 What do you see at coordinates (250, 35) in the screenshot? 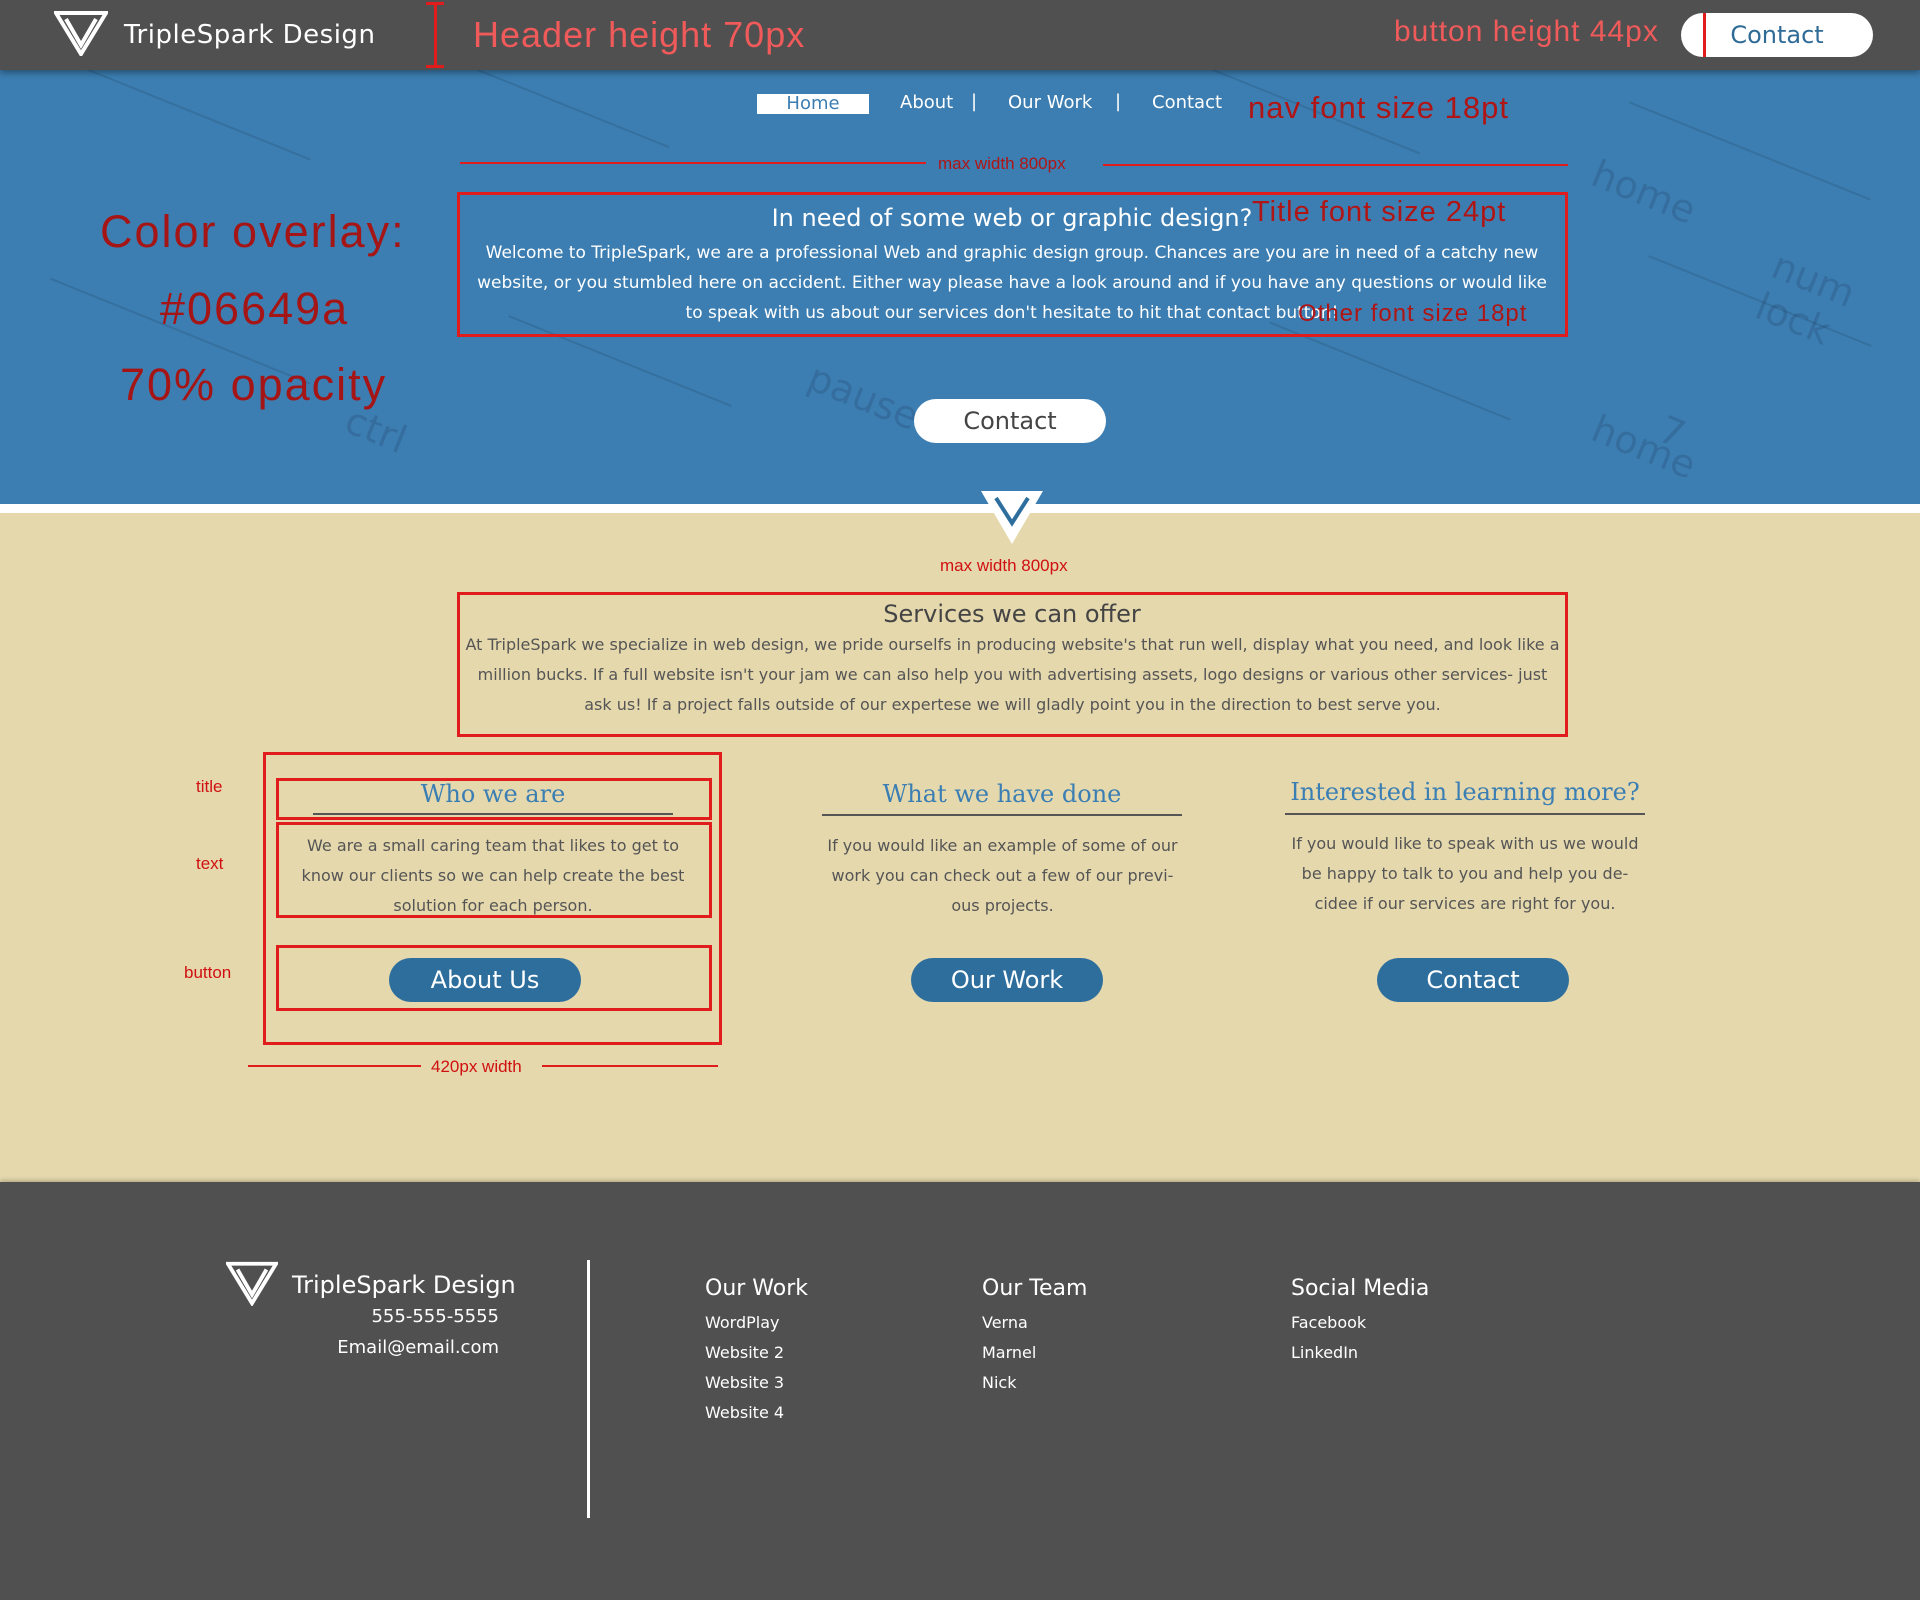
I see `brand-name: TripleSpark Design` at bounding box center [250, 35].